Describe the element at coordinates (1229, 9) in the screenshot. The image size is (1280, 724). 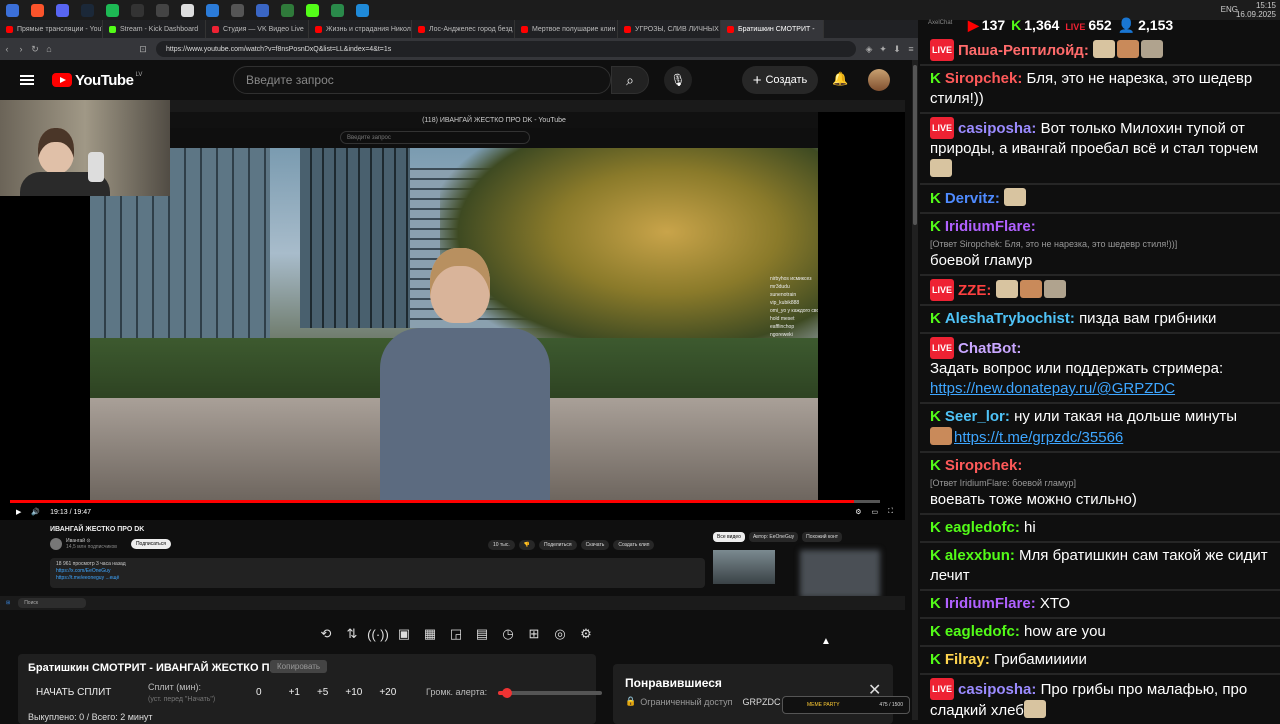
I see `lang-indicator: ENG` at that location.